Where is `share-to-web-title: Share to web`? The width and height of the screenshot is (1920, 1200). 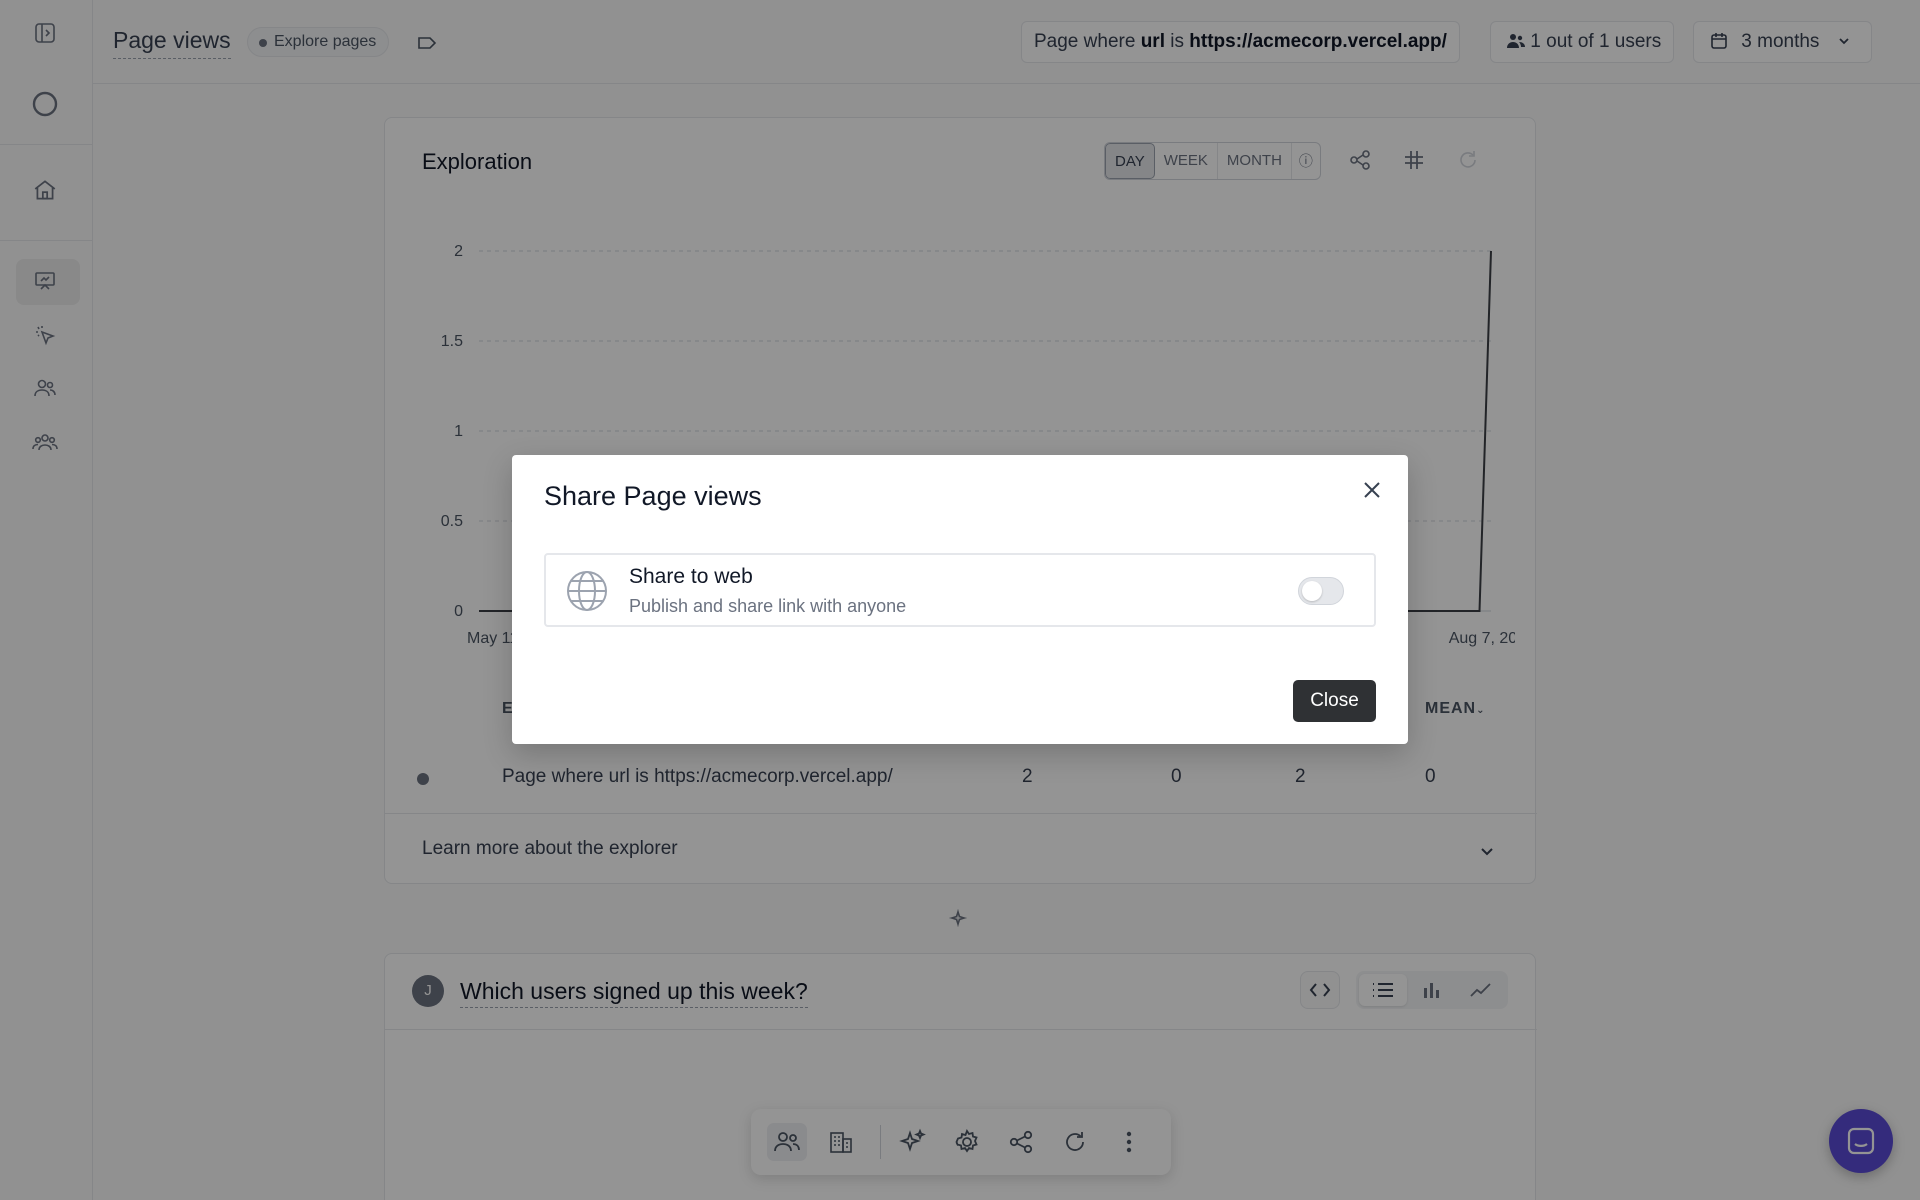 share-to-web-title: Share to web is located at coordinates (691, 576).